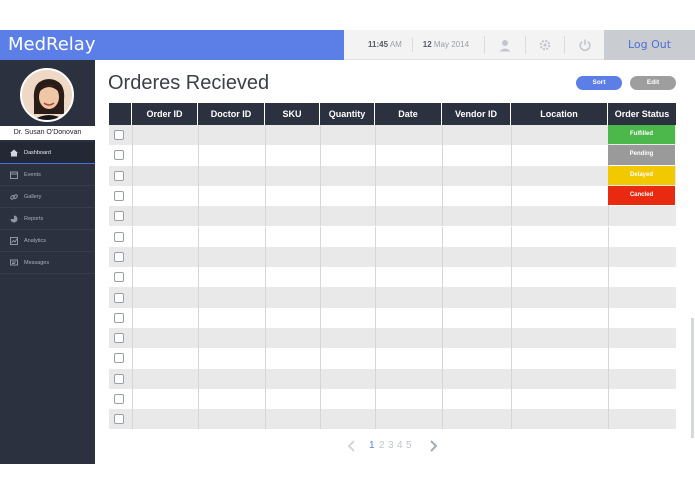 This screenshot has width=695, height=494. Describe the element at coordinates (172, 45) in the screenshot. I see `brand-logo: MedRelay` at that location.